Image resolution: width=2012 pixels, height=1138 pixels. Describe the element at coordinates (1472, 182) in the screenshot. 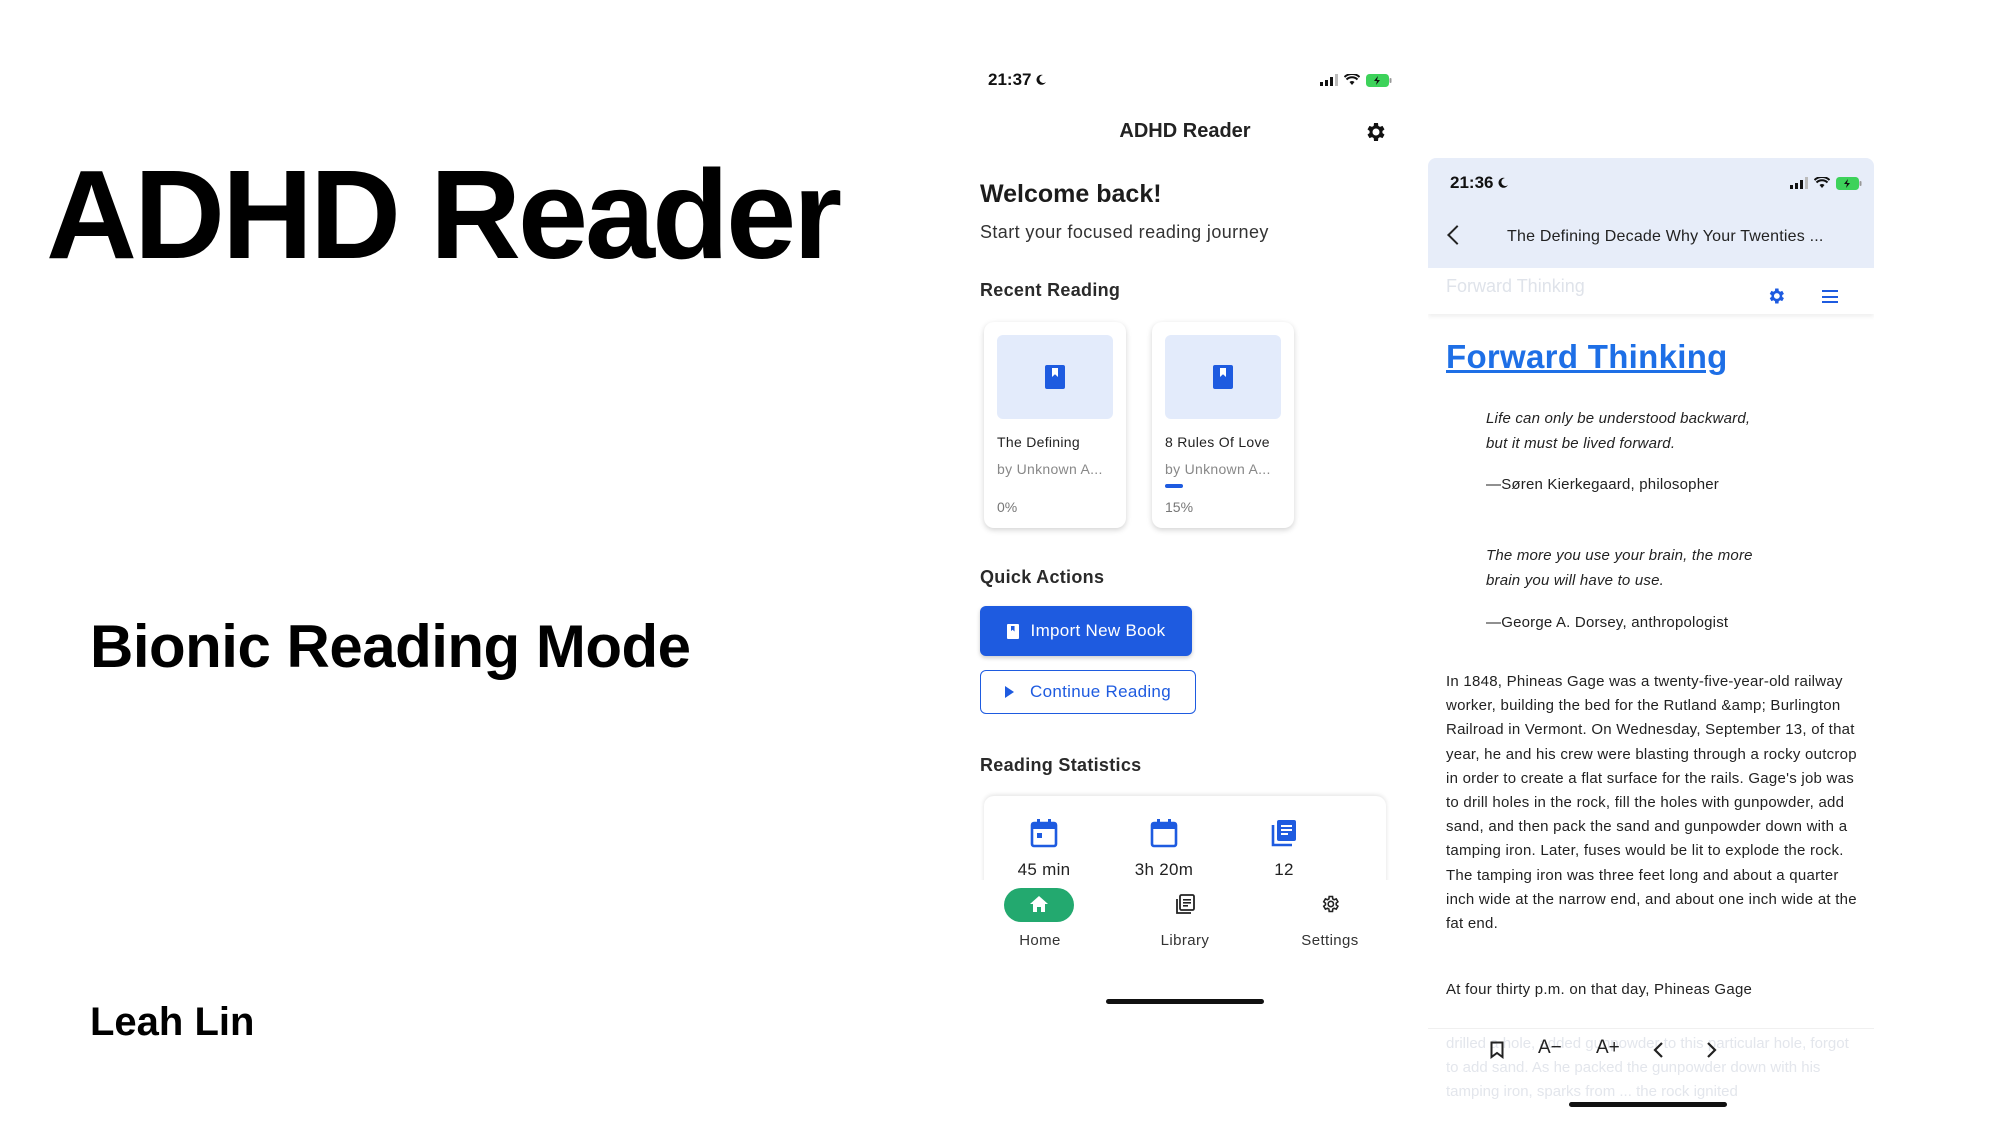

I see `status-time: 21:36` at that location.